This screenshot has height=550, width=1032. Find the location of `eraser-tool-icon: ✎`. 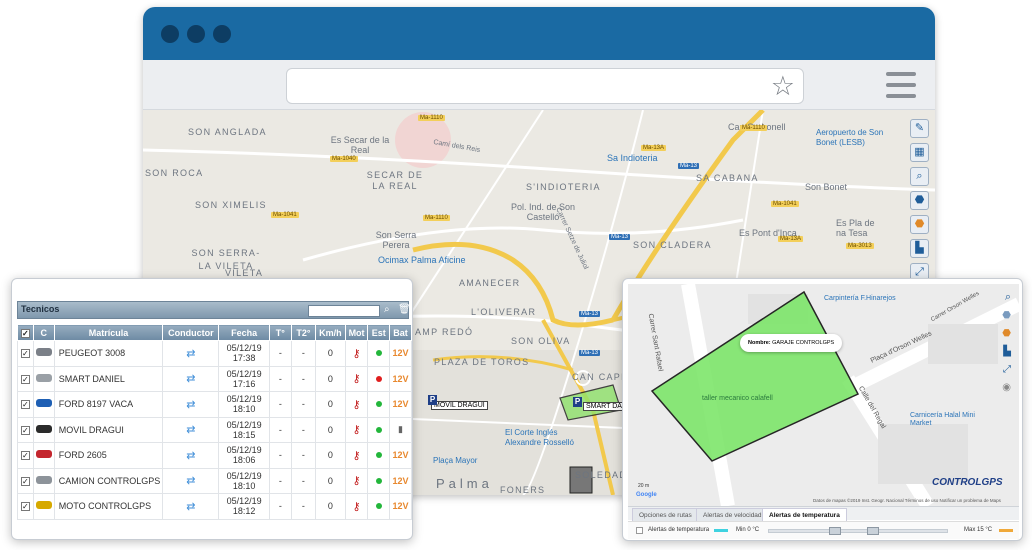

eraser-tool-icon: ✎ is located at coordinates (919, 128).